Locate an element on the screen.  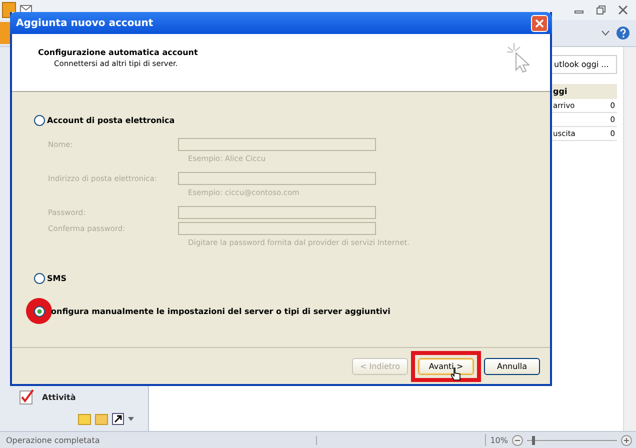
status-text: Operazione completata is located at coordinates (161, 440).